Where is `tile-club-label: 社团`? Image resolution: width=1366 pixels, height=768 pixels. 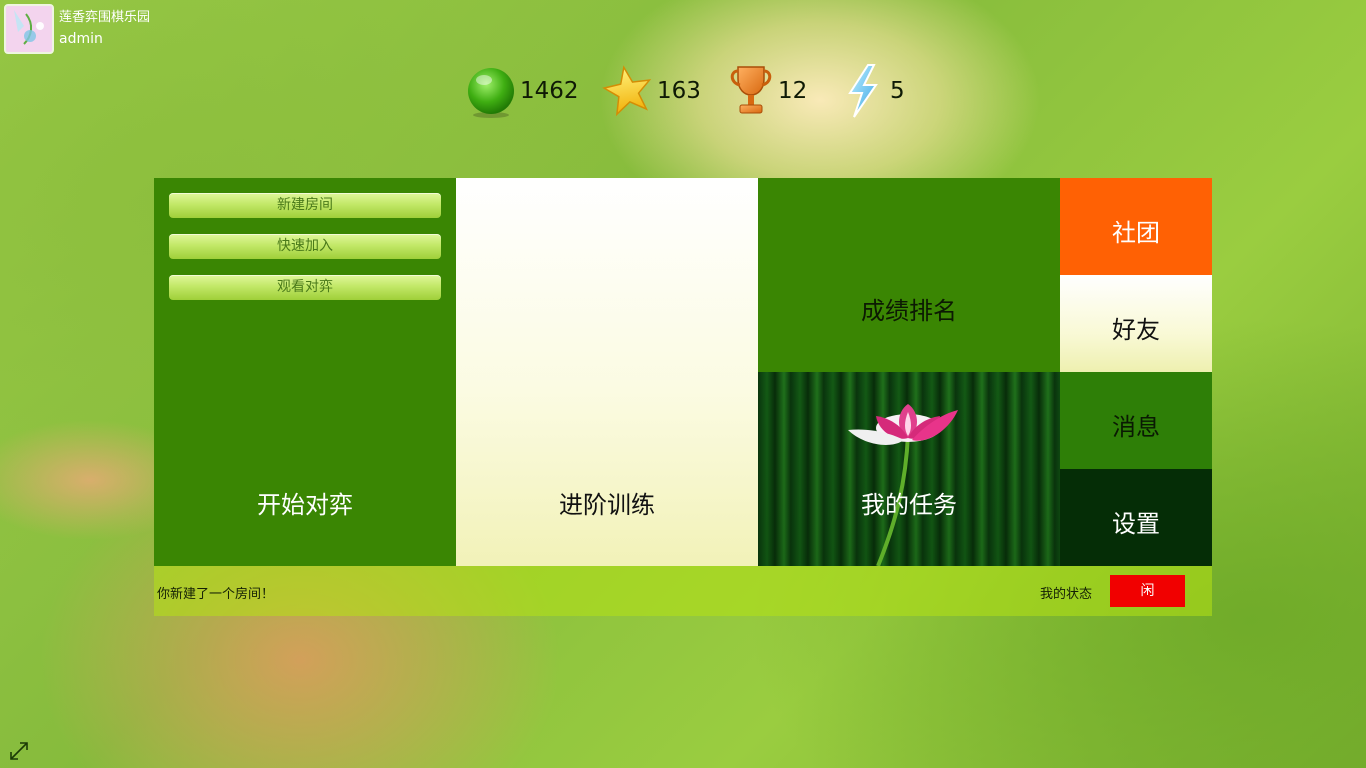
tile-club-label: 社团 is located at coordinates (1136, 233).